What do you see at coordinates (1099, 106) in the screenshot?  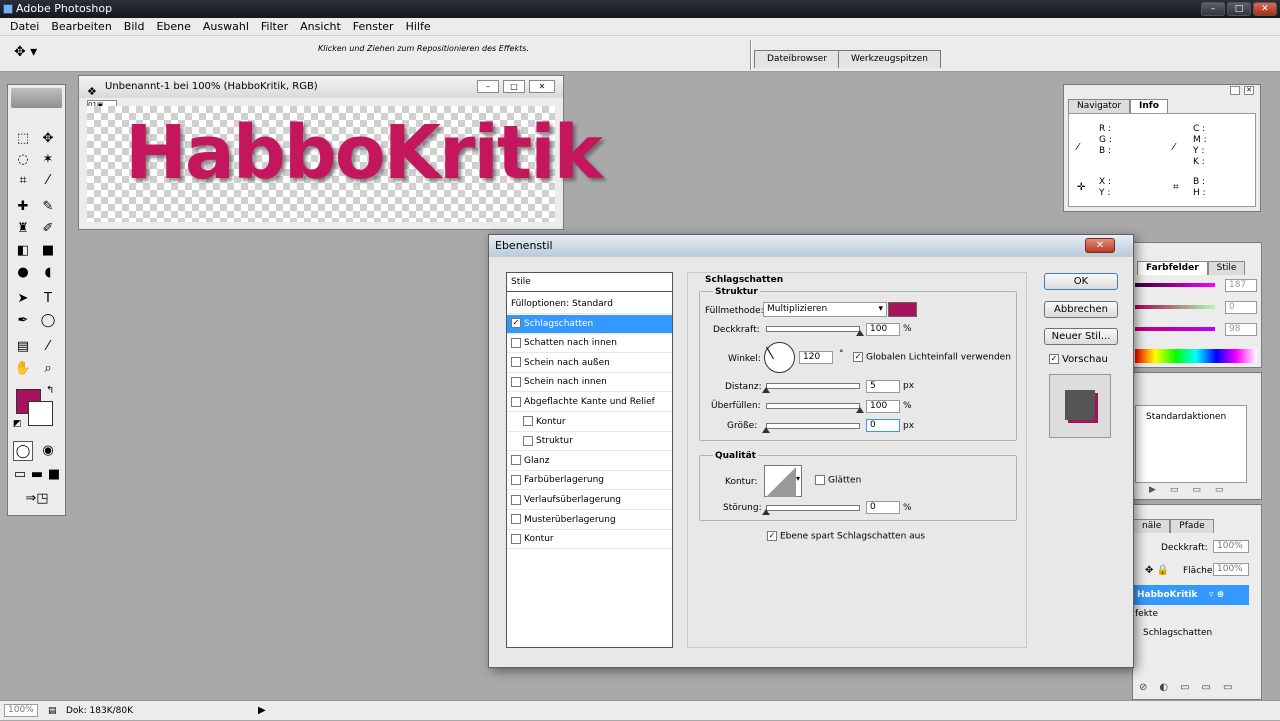 I see `tab-navigator: Navigator` at bounding box center [1099, 106].